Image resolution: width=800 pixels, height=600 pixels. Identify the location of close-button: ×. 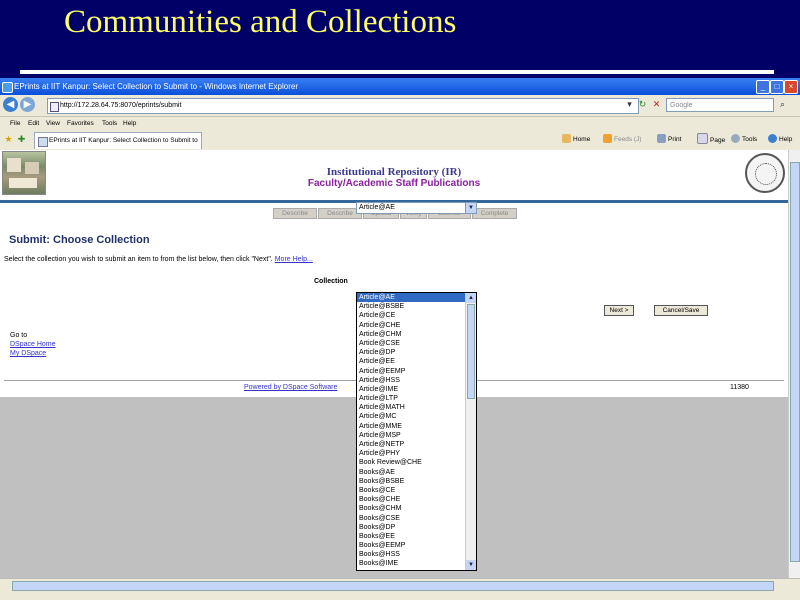
(791, 87).